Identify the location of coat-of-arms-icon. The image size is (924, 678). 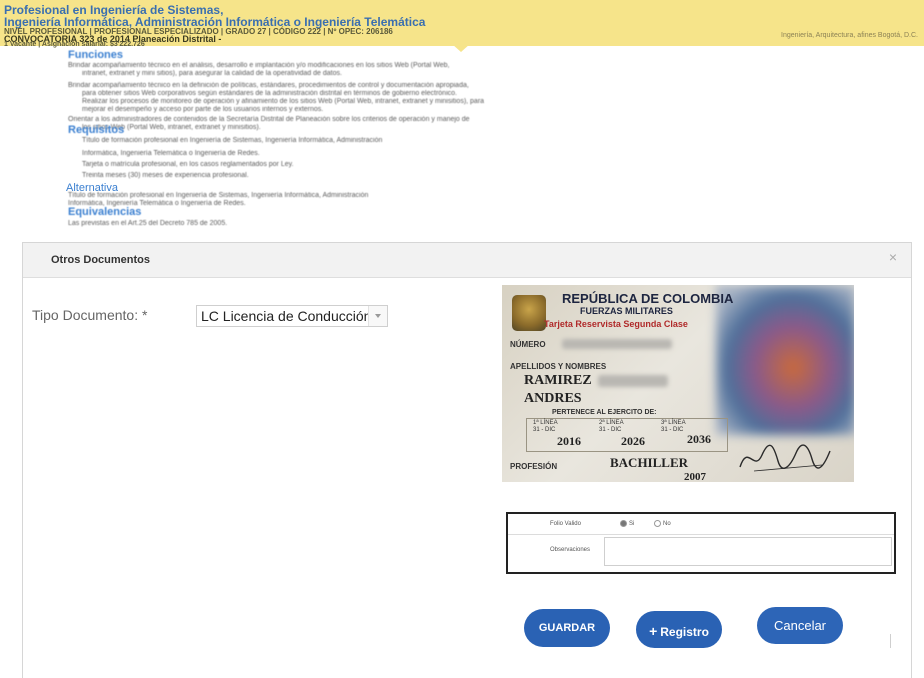
(529, 313).